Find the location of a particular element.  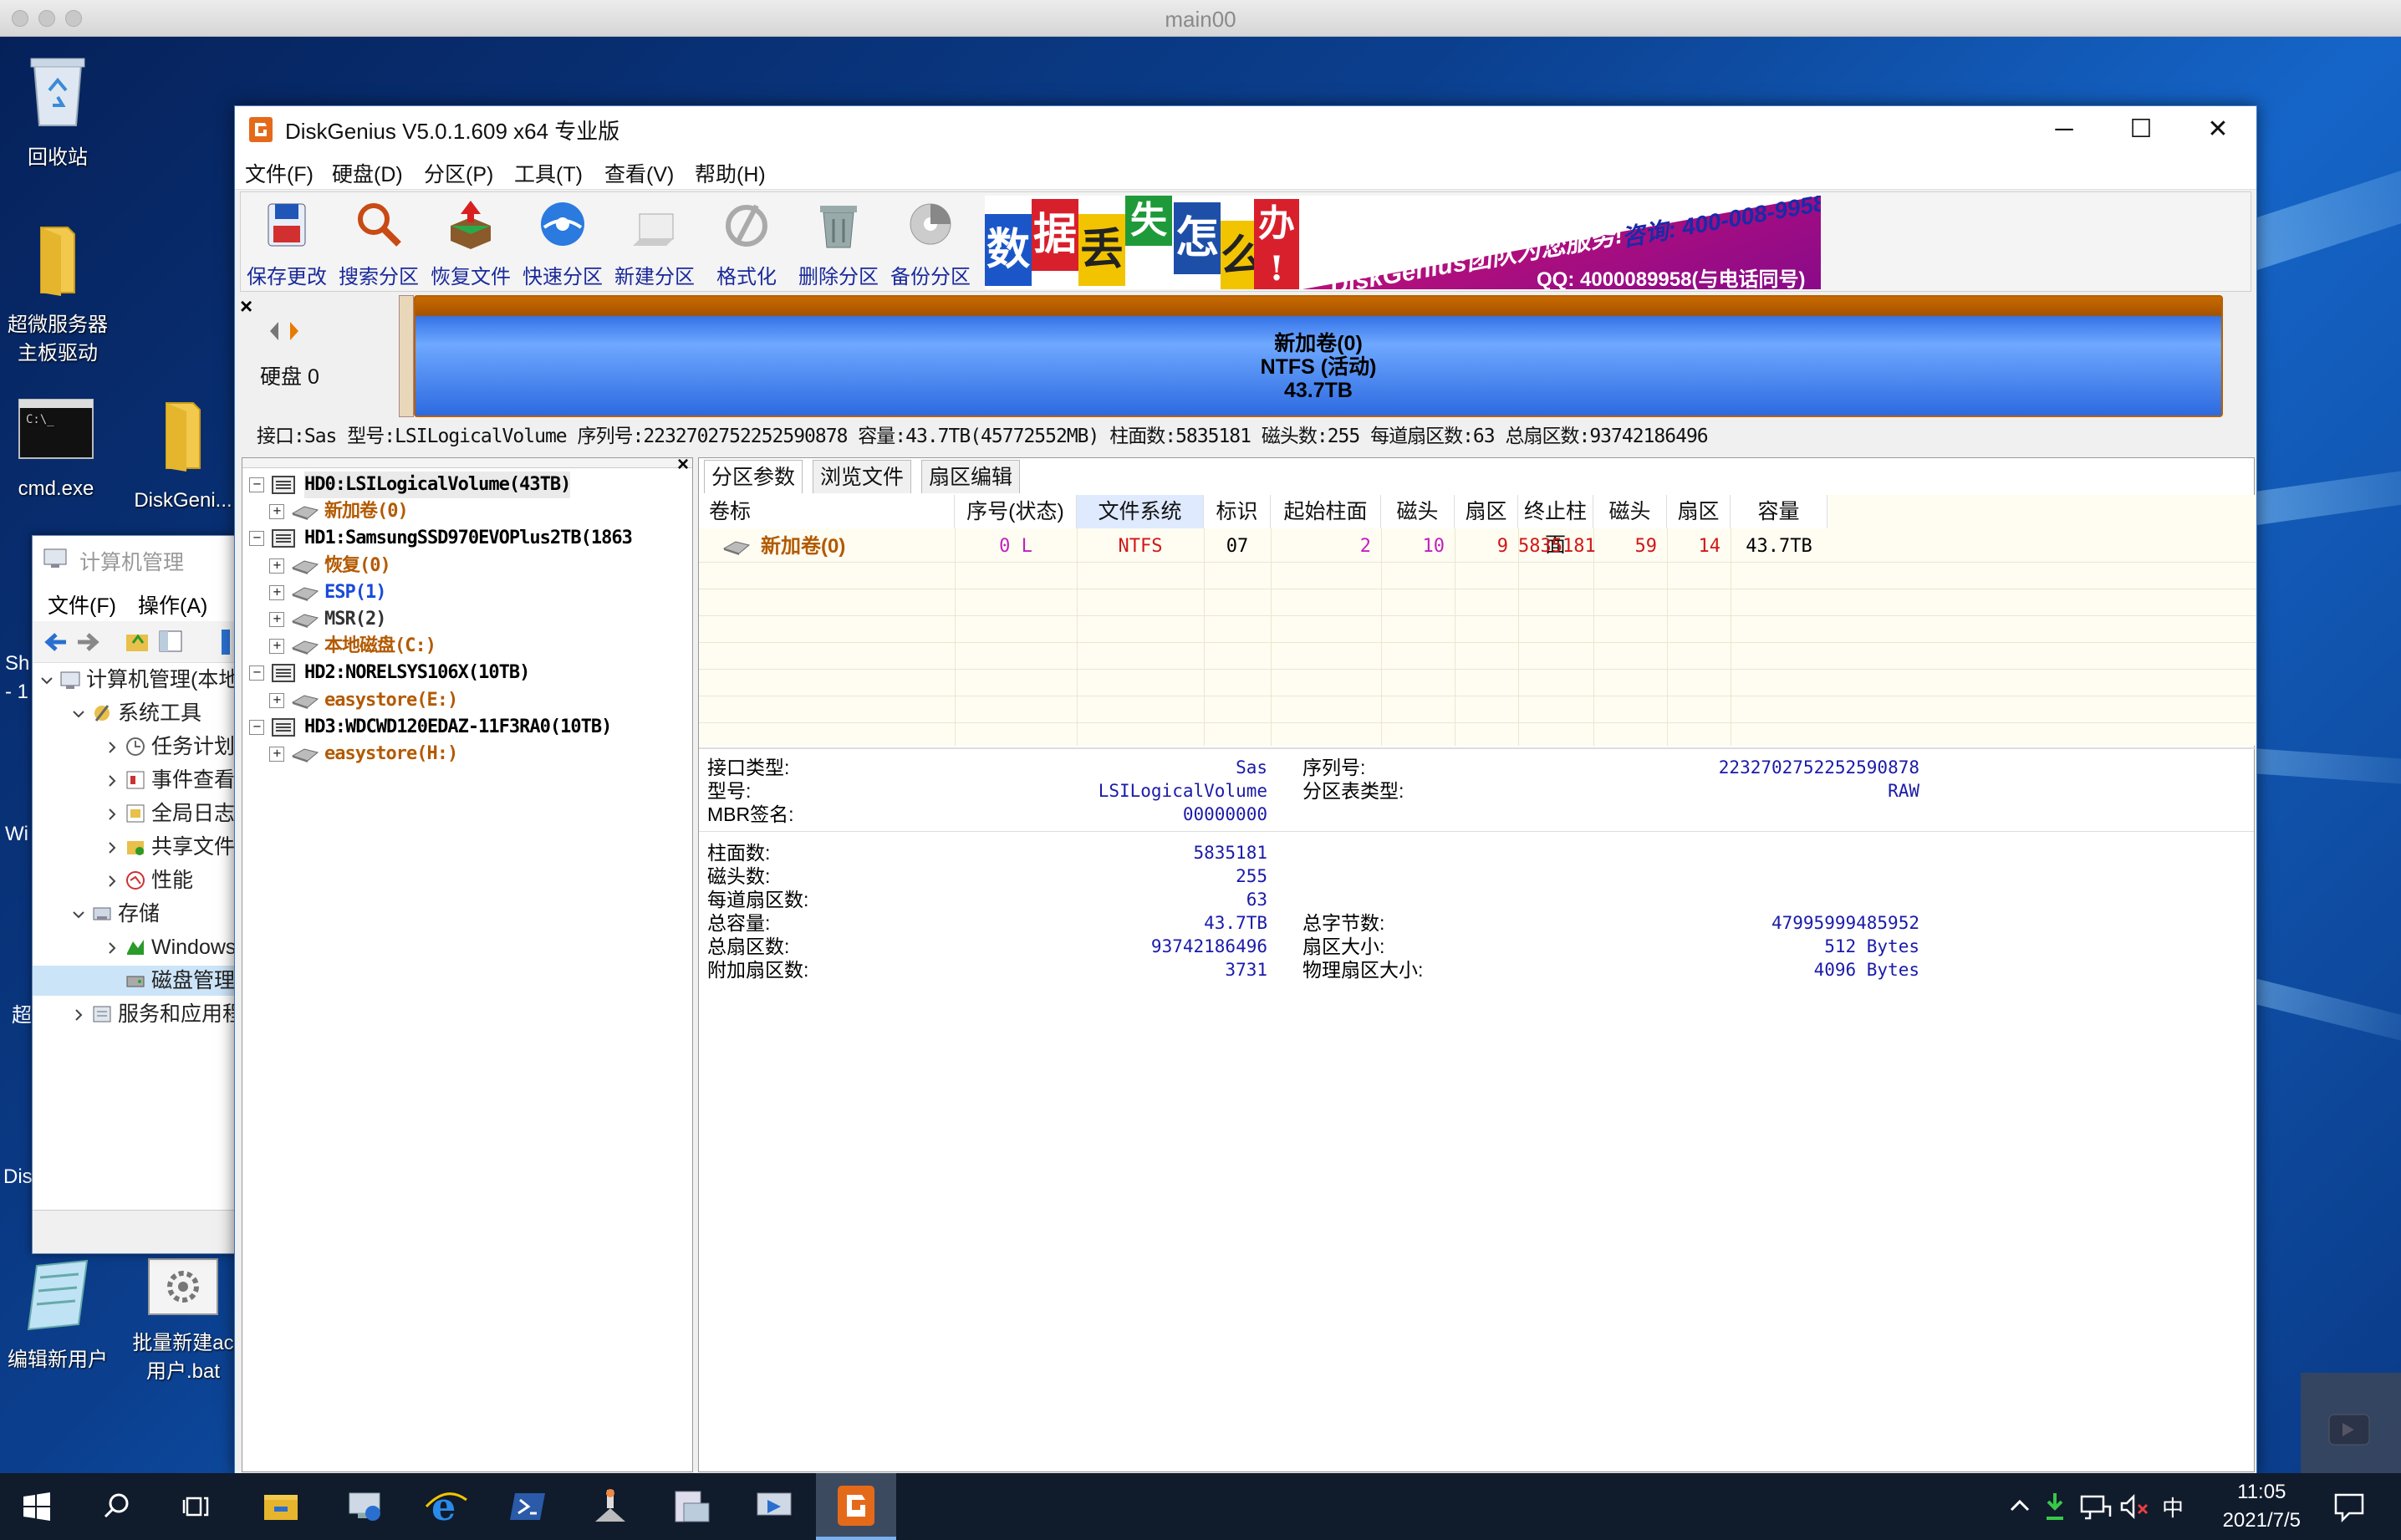

dg-menu-item: 工具(T) is located at coordinates (548, 173).